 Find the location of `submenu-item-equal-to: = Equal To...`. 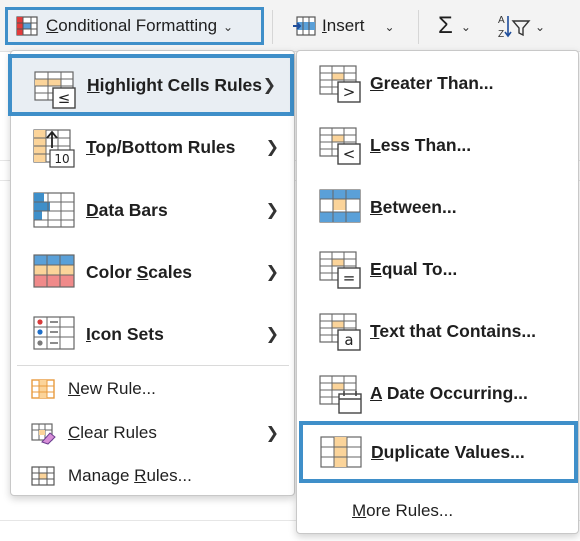

submenu-item-equal-to: = Equal To... is located at coordinates (438, 269).